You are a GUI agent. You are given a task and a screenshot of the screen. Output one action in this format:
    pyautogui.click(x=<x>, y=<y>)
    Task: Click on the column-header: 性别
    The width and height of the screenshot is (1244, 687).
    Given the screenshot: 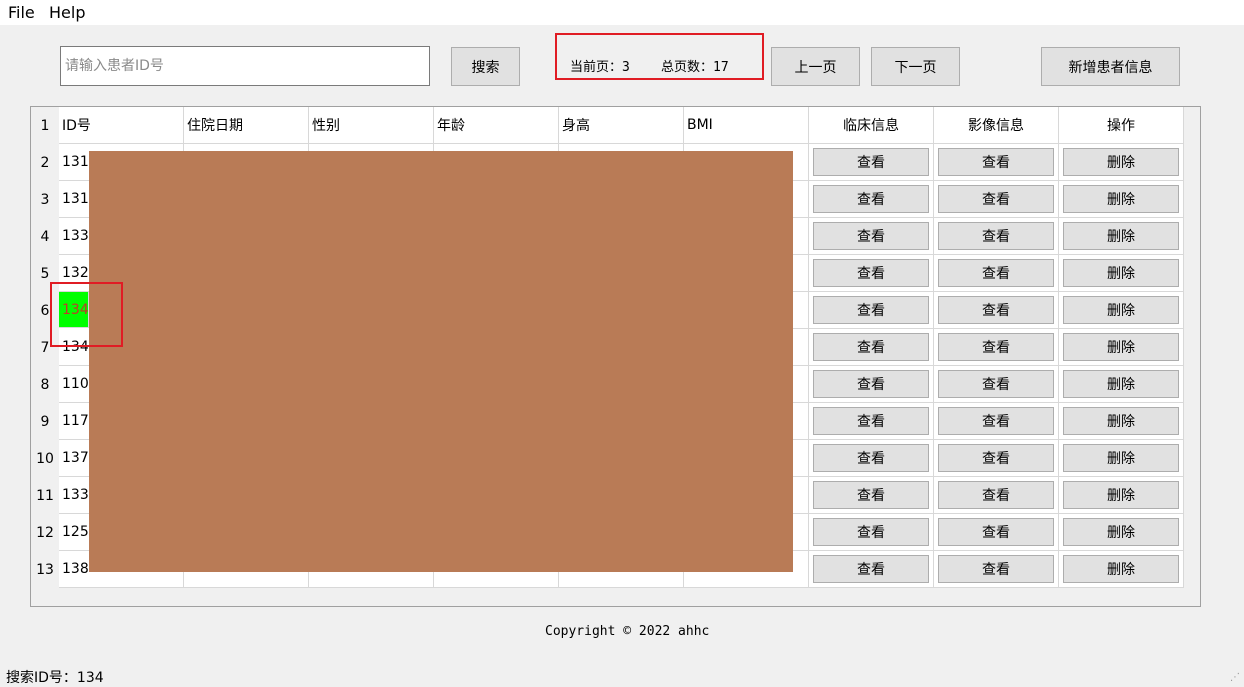 What is the action you would take?
    pyautogui.click(x=371, y=125)
    